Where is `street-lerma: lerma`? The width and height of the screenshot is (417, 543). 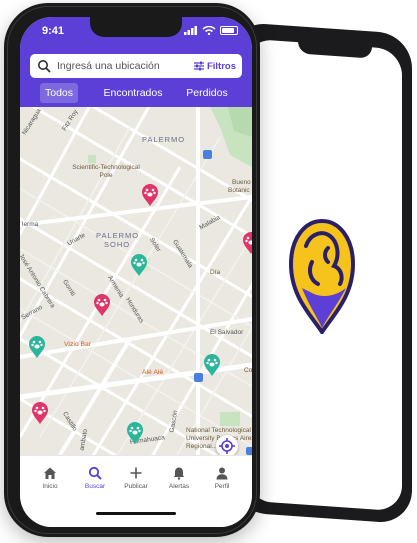 street-lerma: lerma is located at coordinates (30, 224).